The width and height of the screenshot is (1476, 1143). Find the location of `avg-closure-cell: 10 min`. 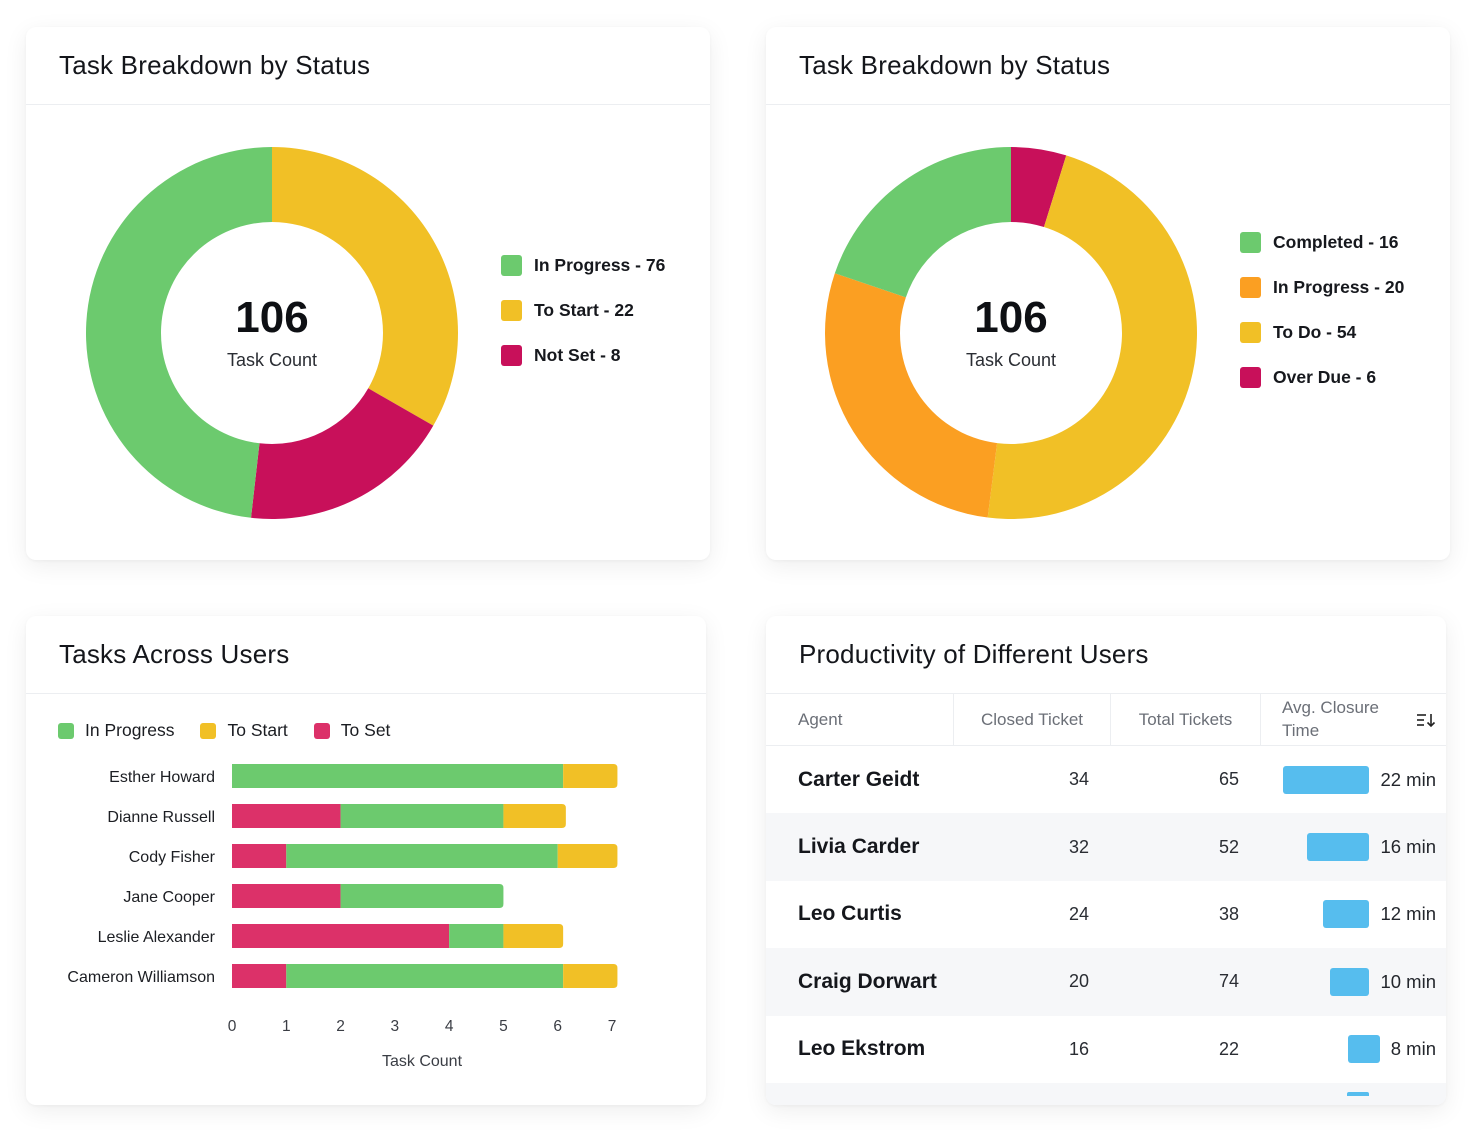

avg-closure-cell: 10 min is located at coordinates (1383, 981).